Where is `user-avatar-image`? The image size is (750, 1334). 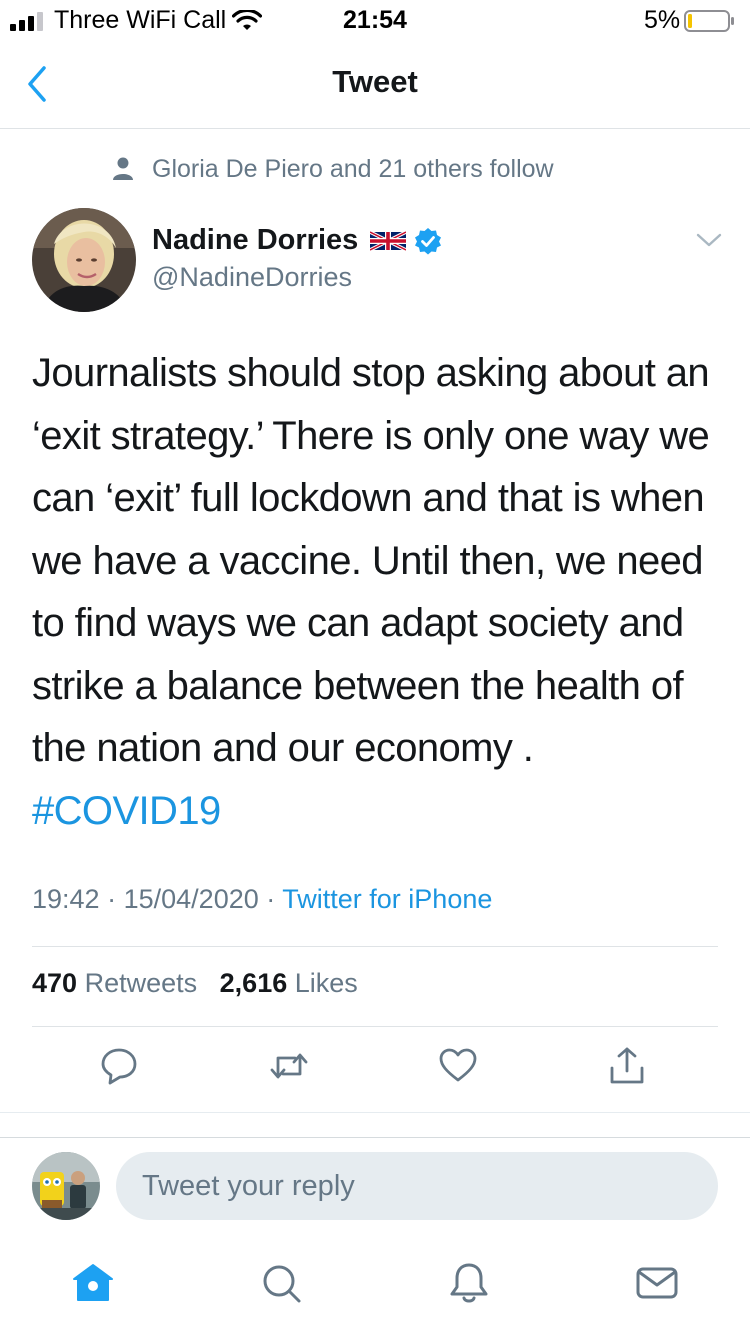 user-avatar-image is located at coordinates (66, 1186).